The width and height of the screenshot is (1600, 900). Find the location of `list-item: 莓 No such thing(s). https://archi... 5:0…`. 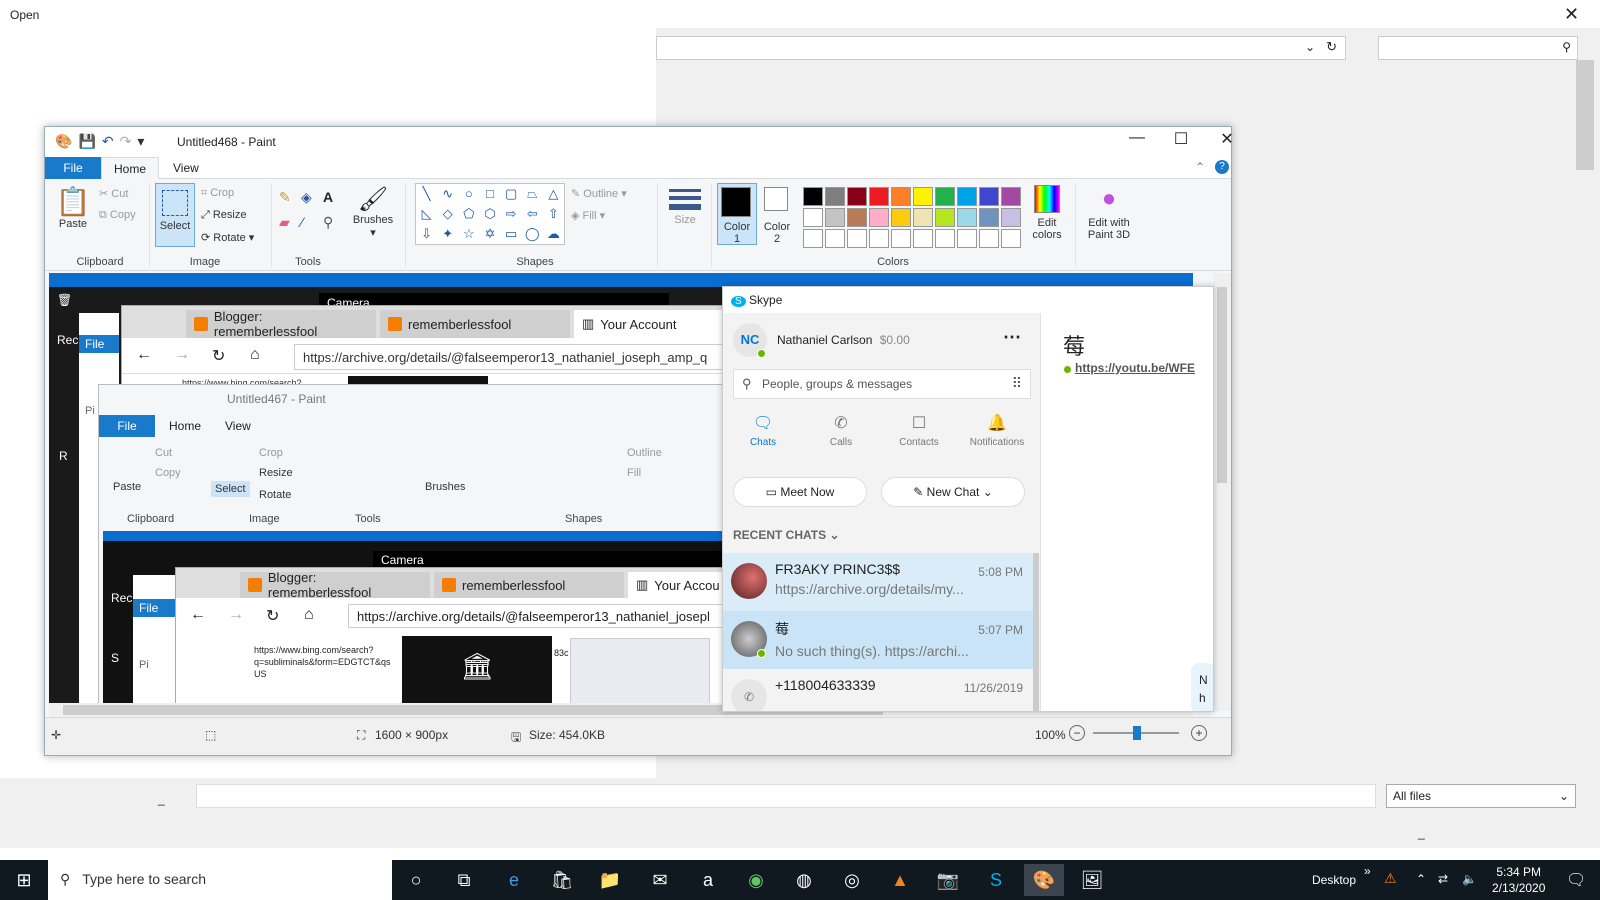

list-item: 莓 No such thing(s). https://archi... 5:0… is located at coordinates (878, 640).